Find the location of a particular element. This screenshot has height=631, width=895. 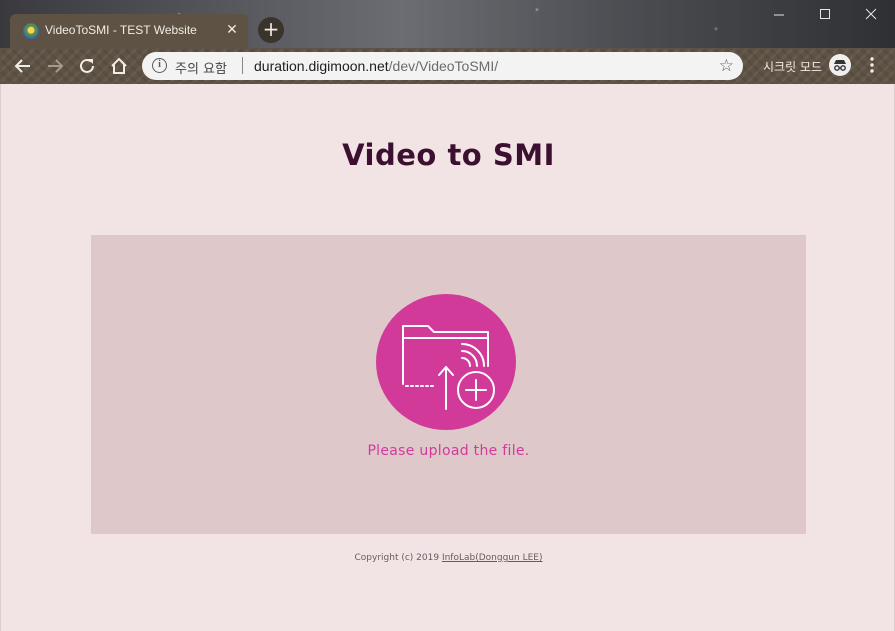

folder-upload-icon is located at coordinates (448, 367).